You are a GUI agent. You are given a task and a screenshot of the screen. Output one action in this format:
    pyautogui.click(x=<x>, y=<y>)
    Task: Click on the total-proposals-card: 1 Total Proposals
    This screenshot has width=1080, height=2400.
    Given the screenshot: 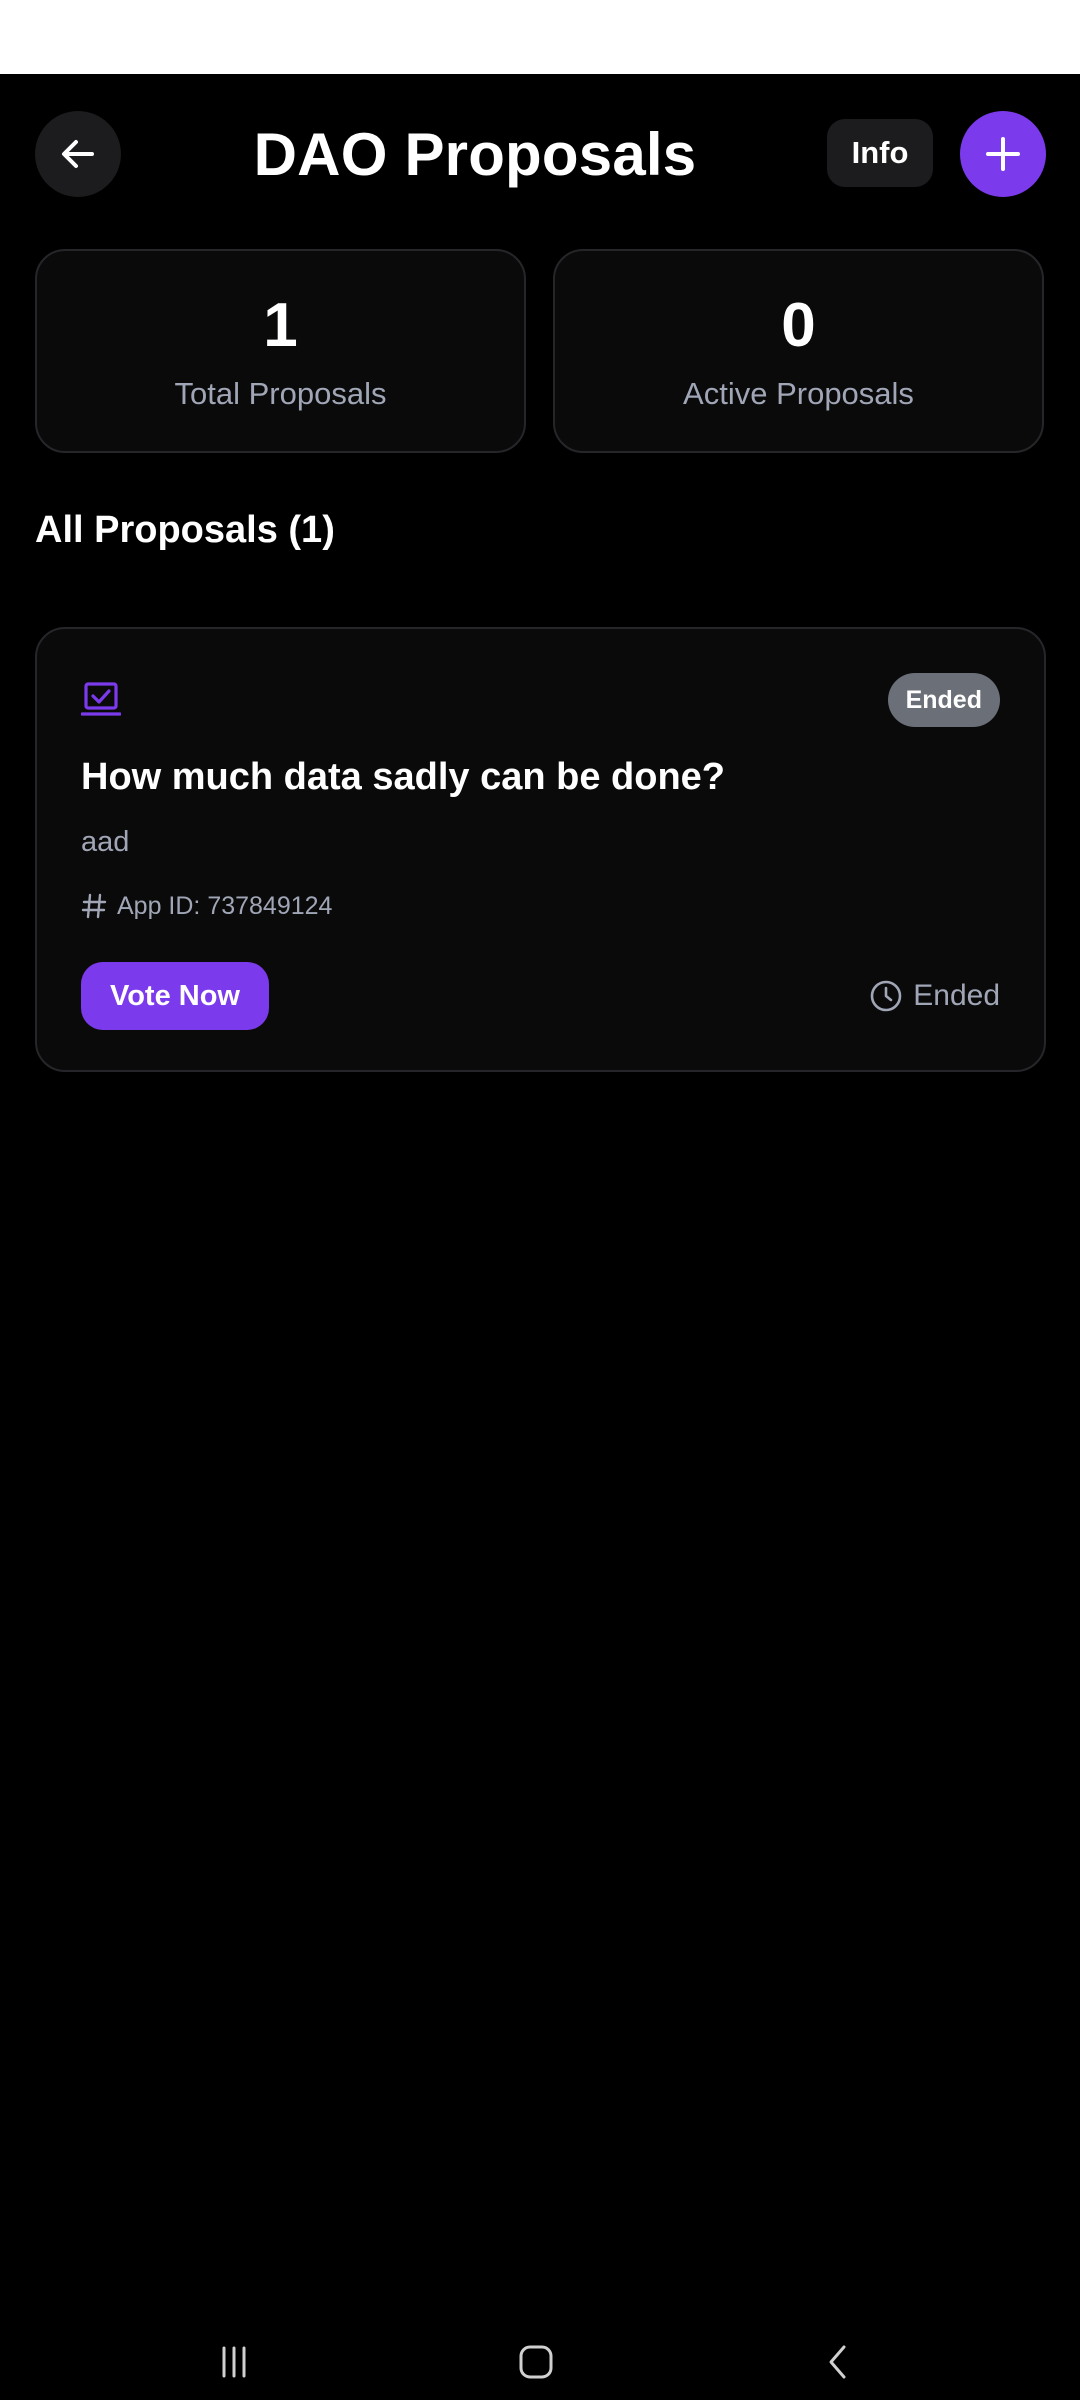 What is the action you would take?
    pyautogui.click(x=280, y=351)
    